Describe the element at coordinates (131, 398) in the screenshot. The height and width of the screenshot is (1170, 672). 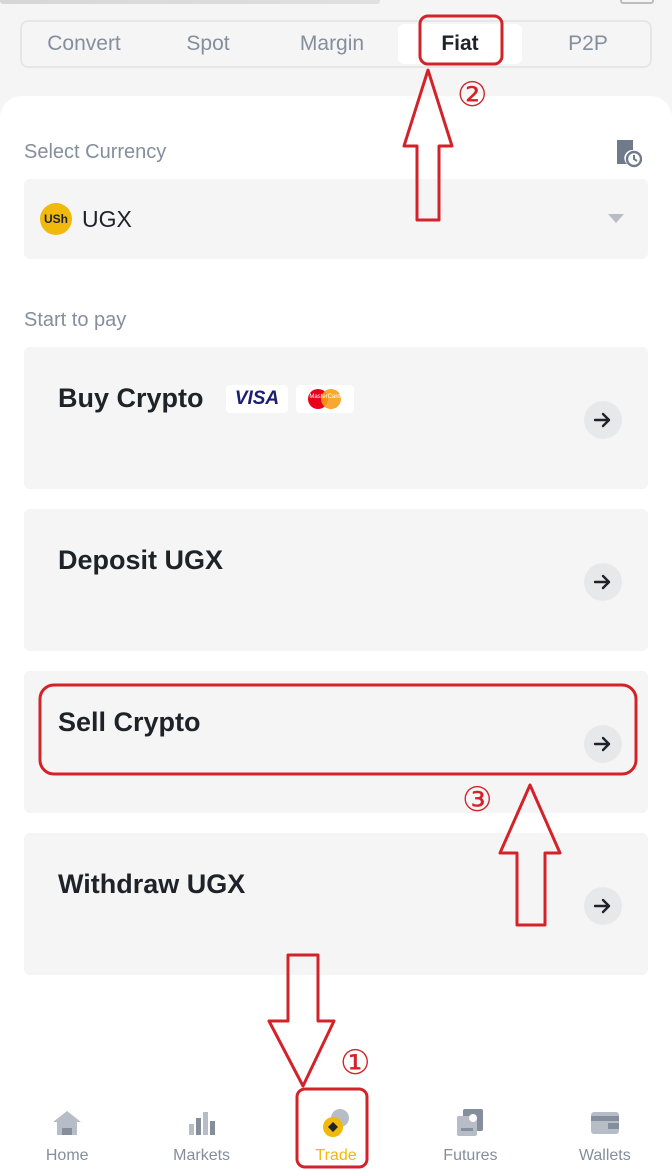
I see `card-title: Buy Crypto` at that location.